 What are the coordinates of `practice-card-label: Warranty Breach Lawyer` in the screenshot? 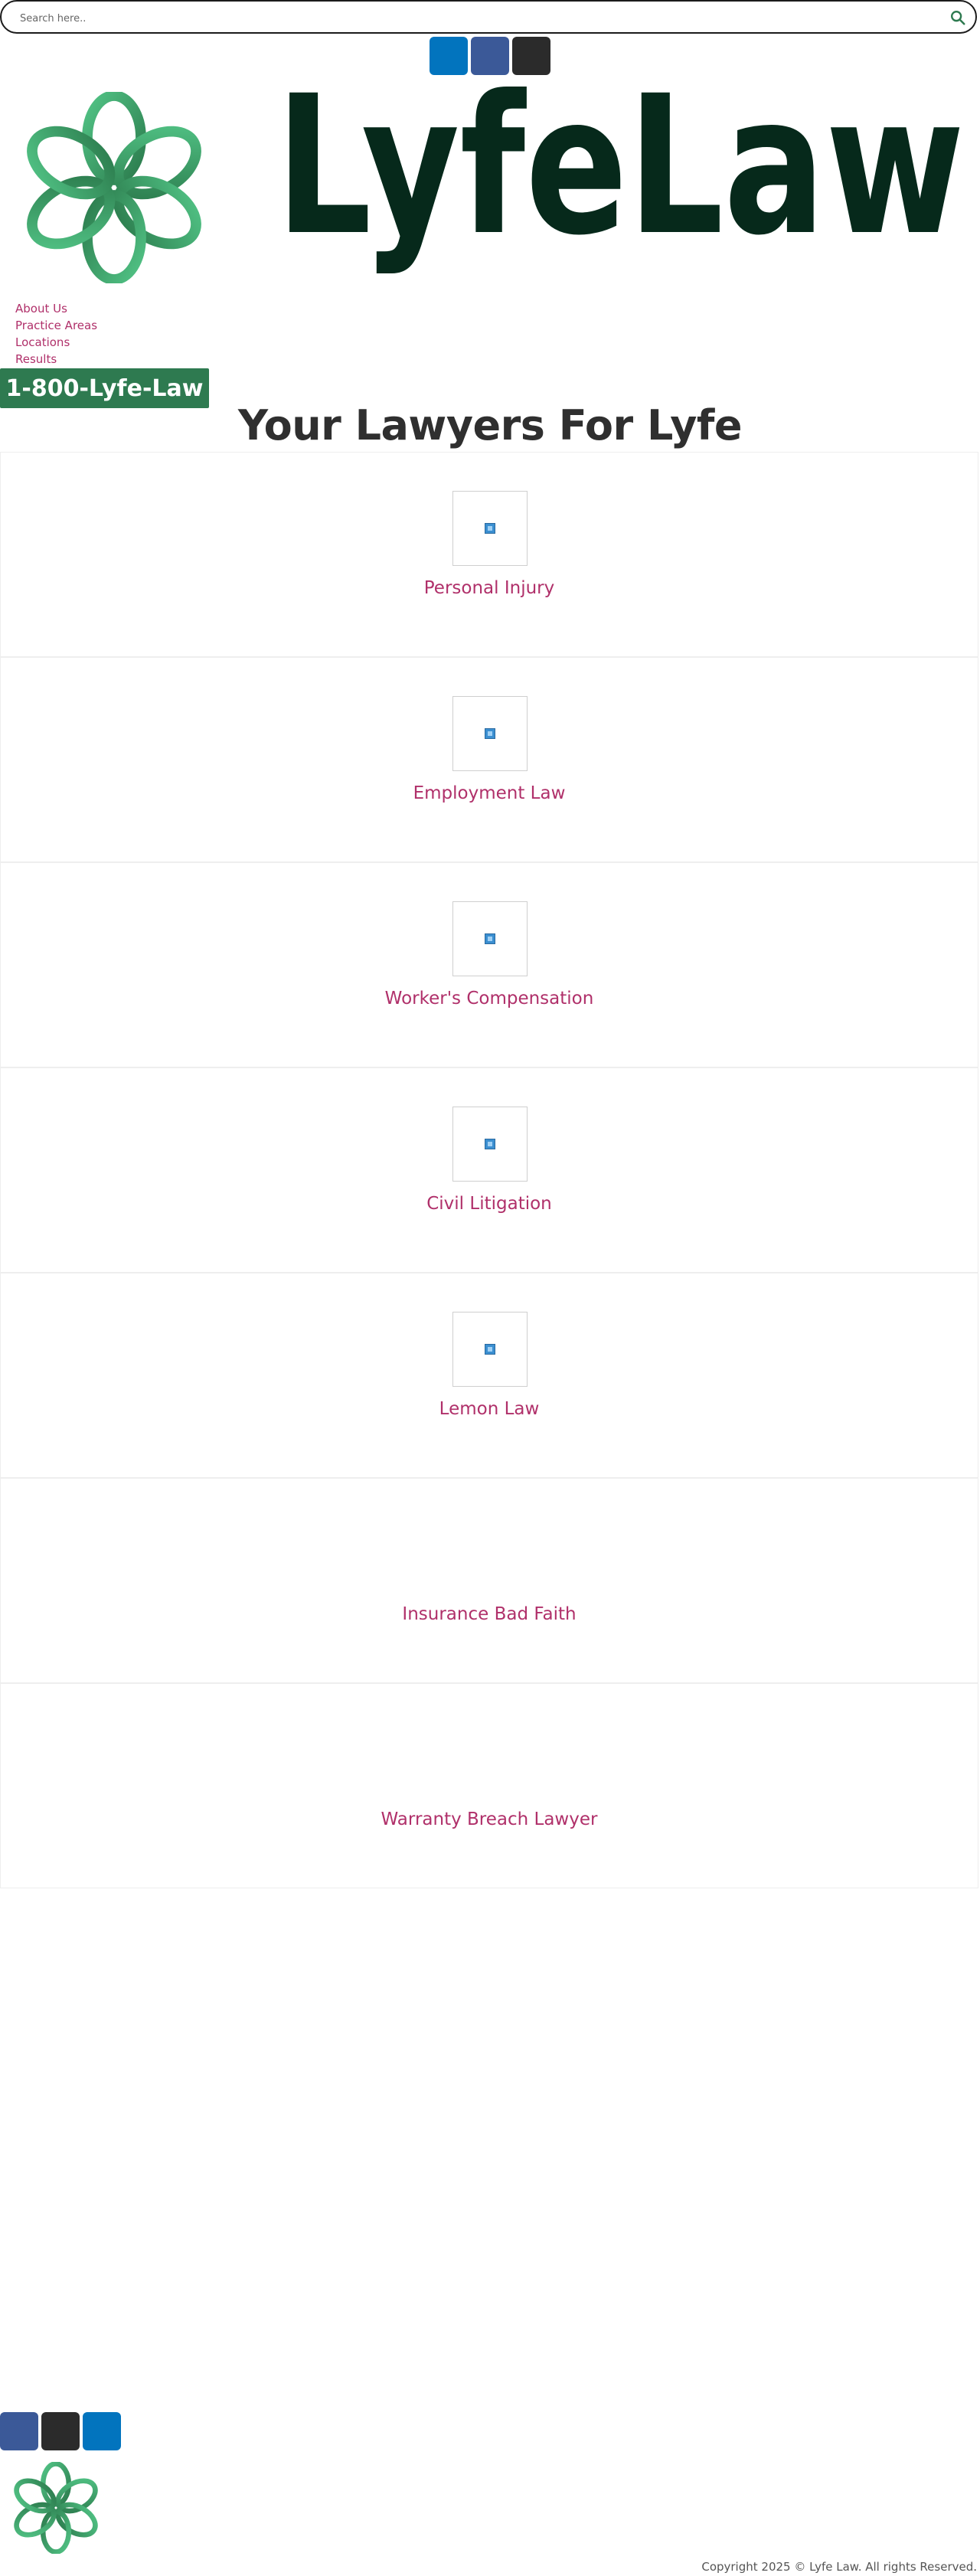 It's located at (489, 1819).